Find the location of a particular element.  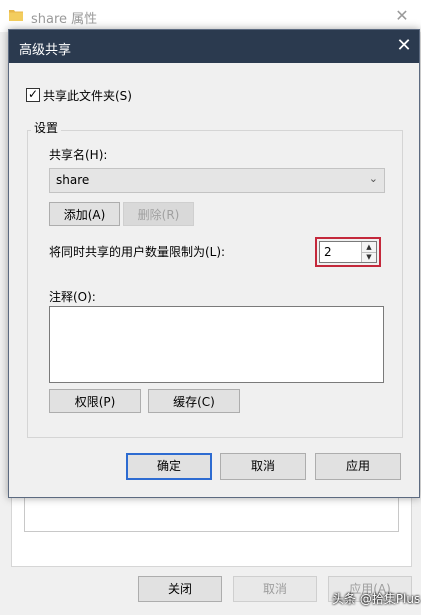

folder-icon is located at coordinates (16, 15).